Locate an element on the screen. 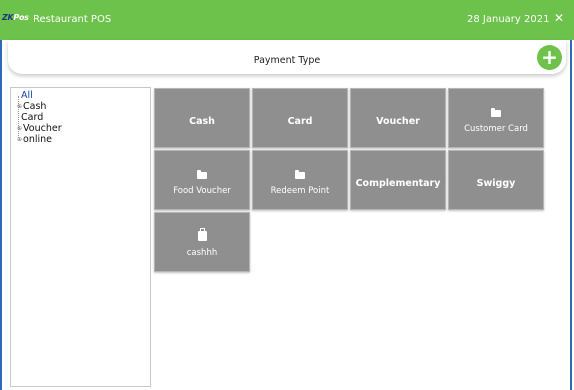  payment-tile-cashhh: cashhh is located at coordinates (202, 242).